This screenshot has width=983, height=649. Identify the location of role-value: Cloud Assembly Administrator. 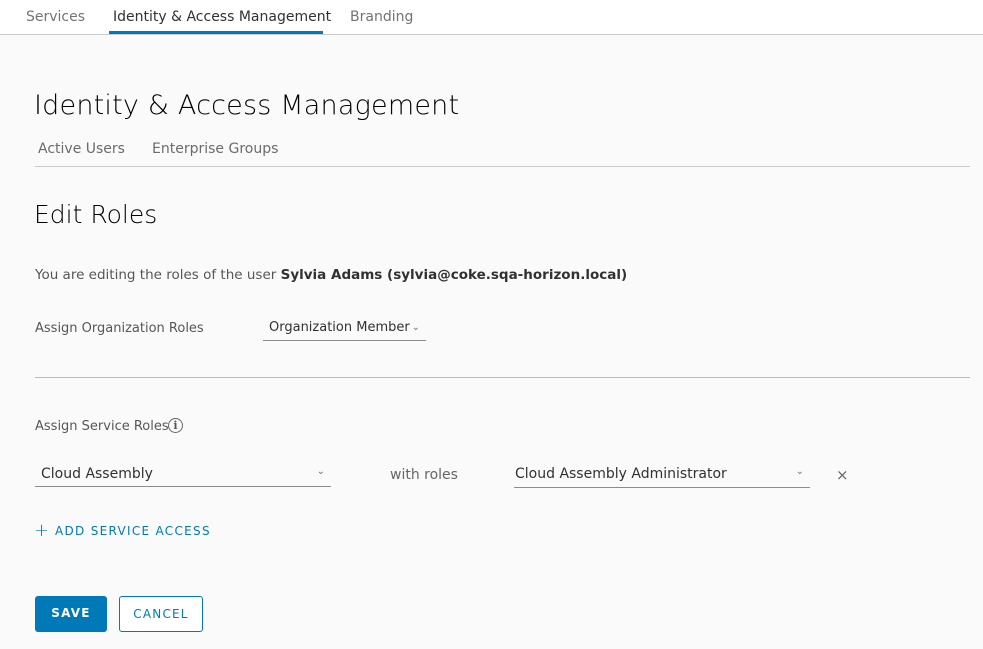
(621, 474).